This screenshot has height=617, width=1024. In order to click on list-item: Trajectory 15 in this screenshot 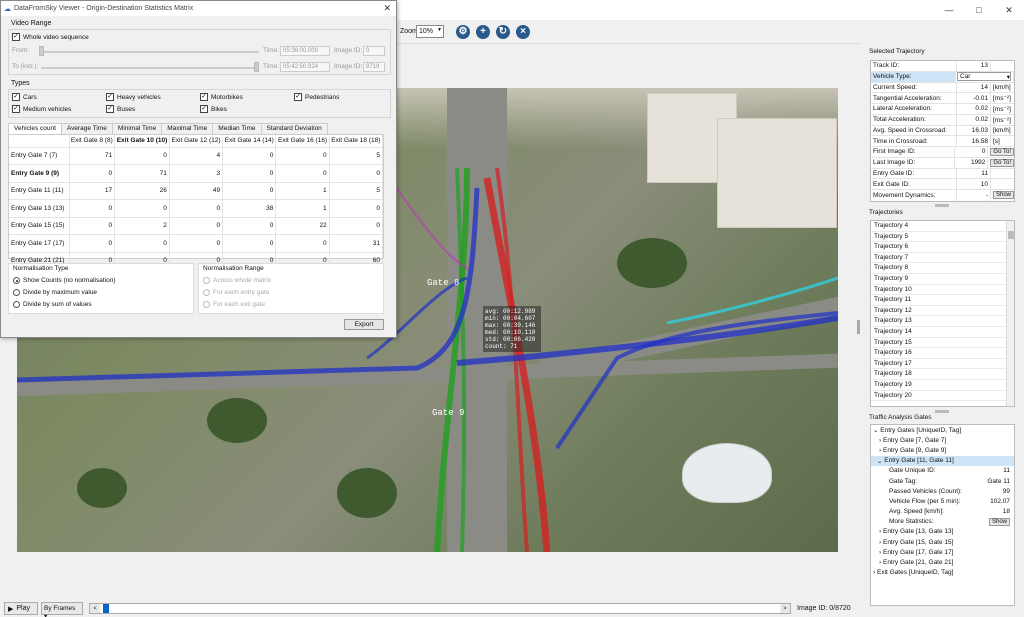, I will do `click(939, 343)`.